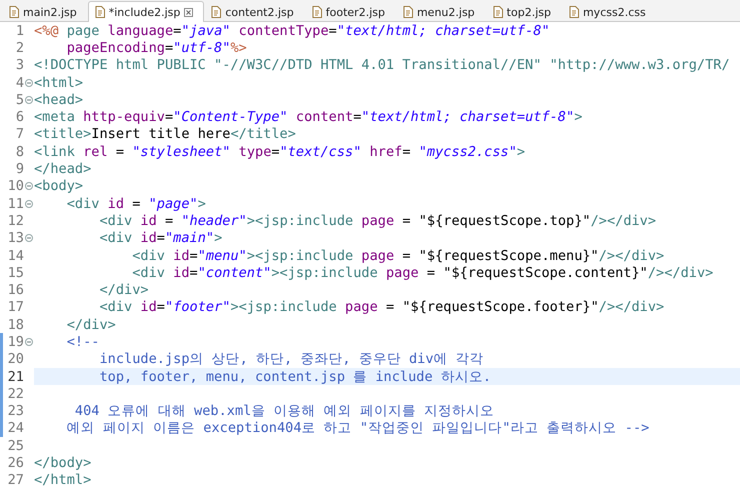  What do you see at coordinates (15, 342) in the screenshot?
I see `line-number: 19` at bounding box center [15, 342].